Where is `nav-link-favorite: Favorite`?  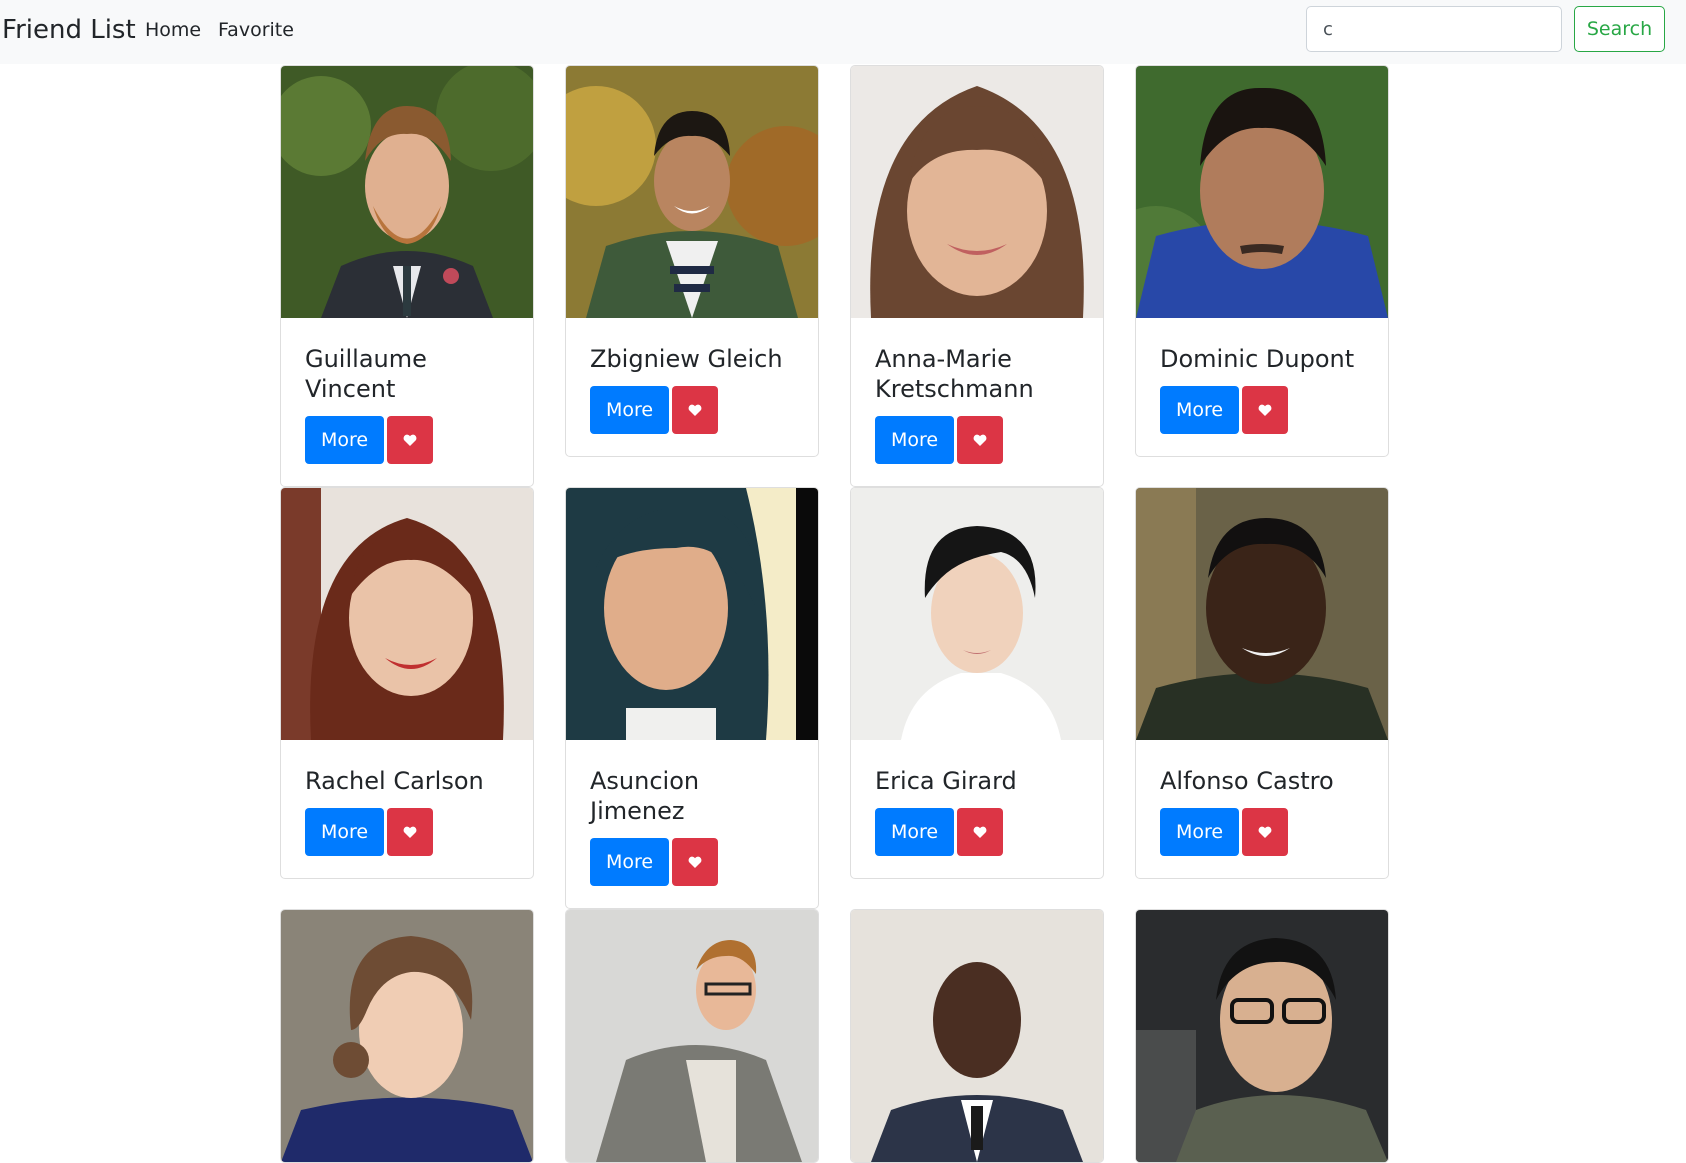
nav-link-favorite: Favorite is located at coordinates (256, 30).